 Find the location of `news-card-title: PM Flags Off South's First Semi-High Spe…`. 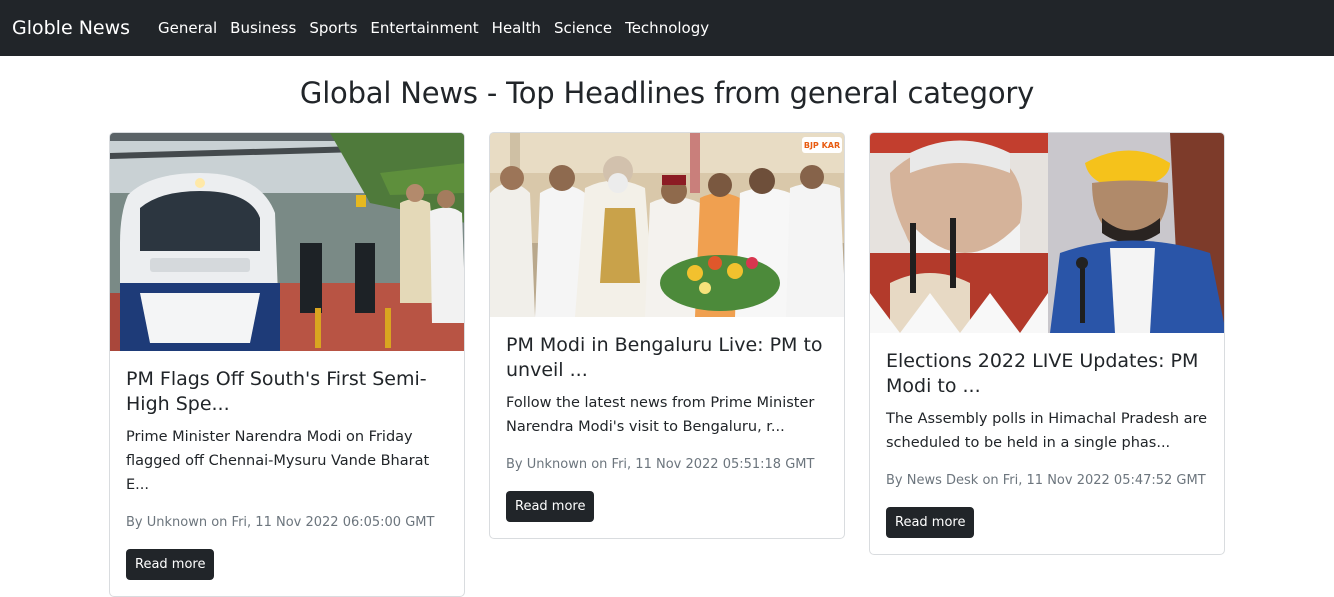

news-card-title: PM Flags Off South's First Semi-High Spe… is located at coordinates (276, 391).